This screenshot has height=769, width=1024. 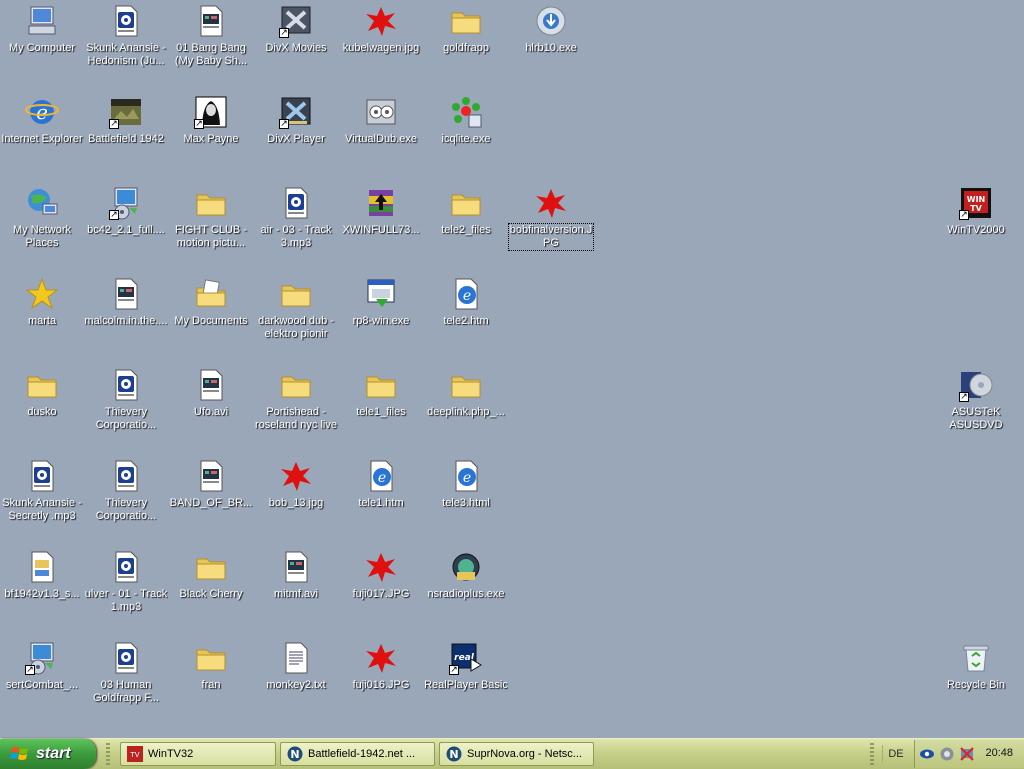 I want to click on desktop-icon: My Computer, so click(x=42, y=45).